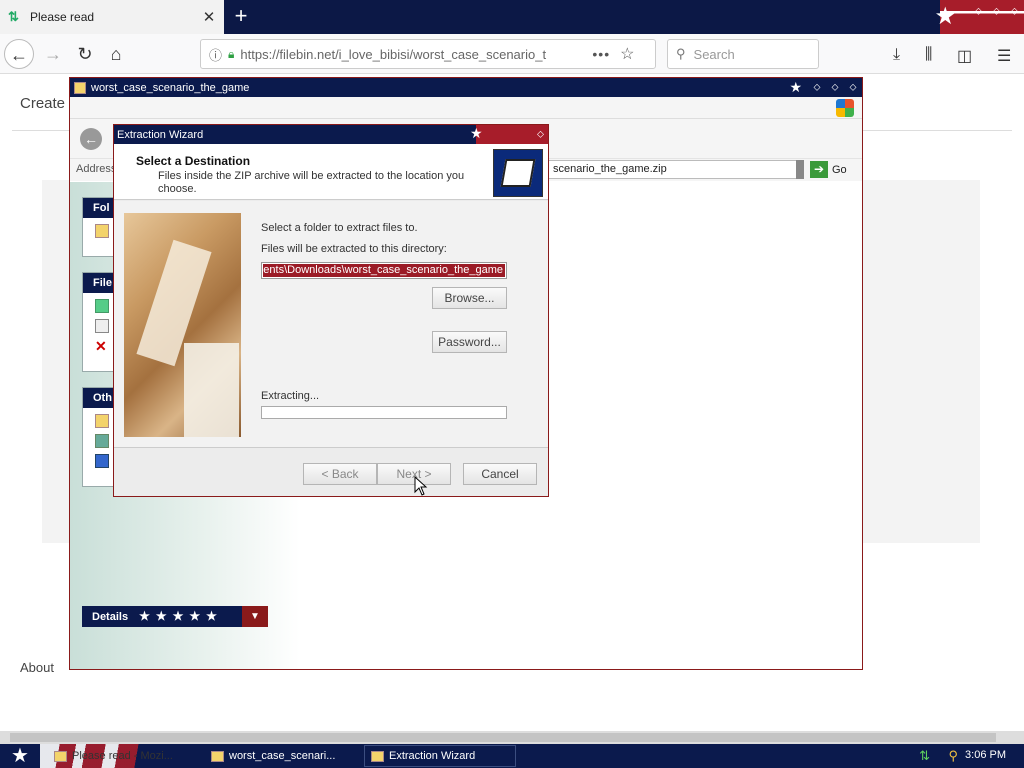 This screenshot has height=768, width=1024. Describe the element at coordinates (231, 53) in the screenshot. I see `lock-icon: 🔒︎` at that location.